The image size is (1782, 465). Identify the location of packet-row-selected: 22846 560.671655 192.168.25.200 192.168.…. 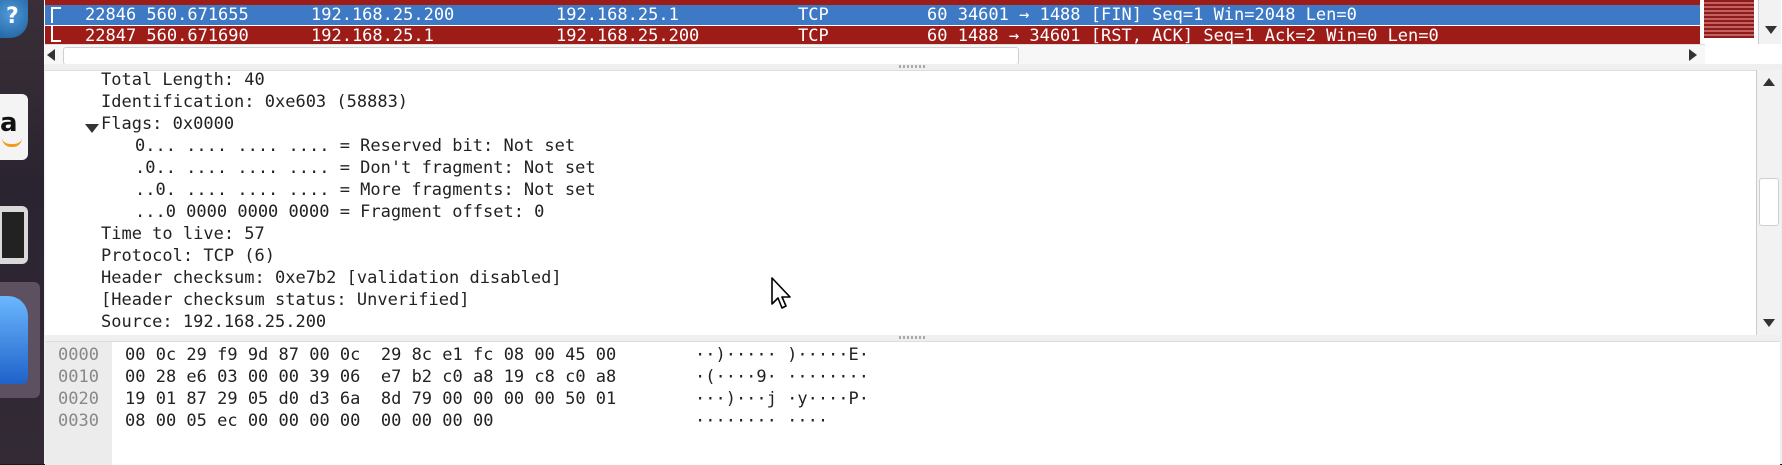
(872, 15).